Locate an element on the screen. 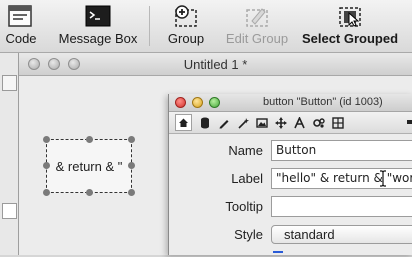 The width and height of the screenshot is (412, 257). inspector-zoom-button is located at coordinates (214, 102).